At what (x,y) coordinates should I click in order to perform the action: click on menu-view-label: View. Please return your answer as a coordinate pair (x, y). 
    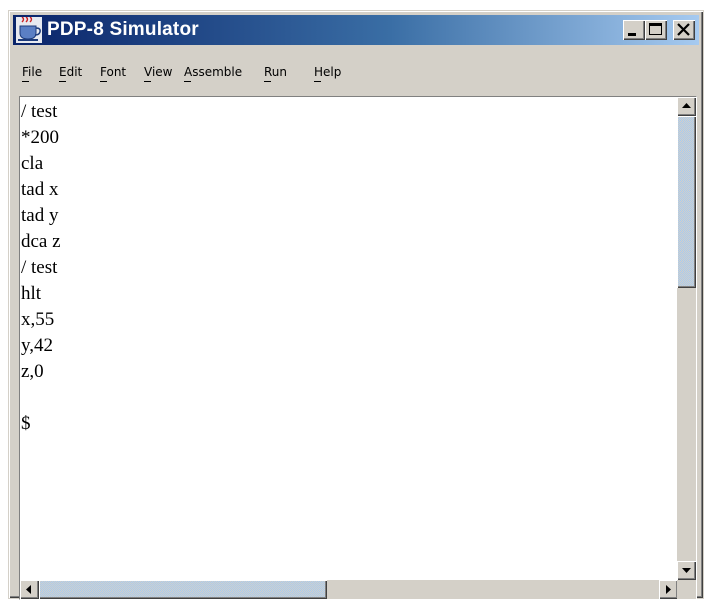
    Looking at the image, I should click on (158, 72).